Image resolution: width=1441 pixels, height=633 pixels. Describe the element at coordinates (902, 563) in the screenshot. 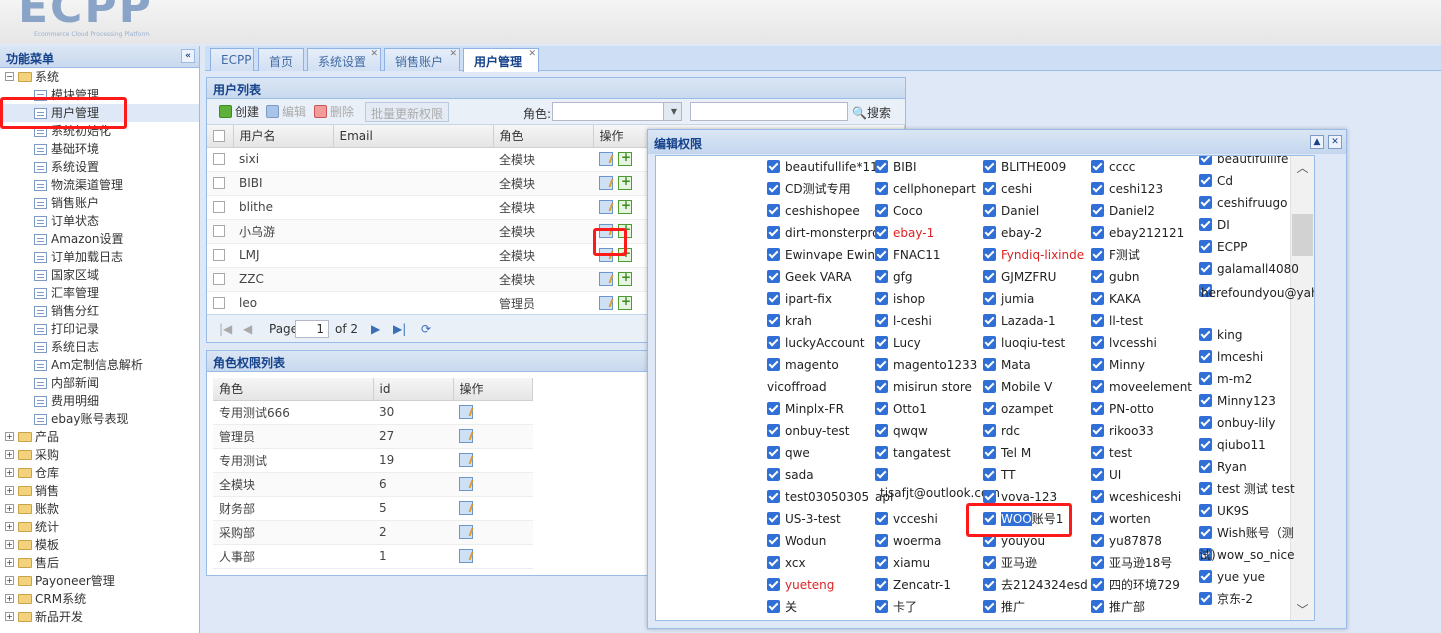

I see `permission-item: xiamu` at that location.